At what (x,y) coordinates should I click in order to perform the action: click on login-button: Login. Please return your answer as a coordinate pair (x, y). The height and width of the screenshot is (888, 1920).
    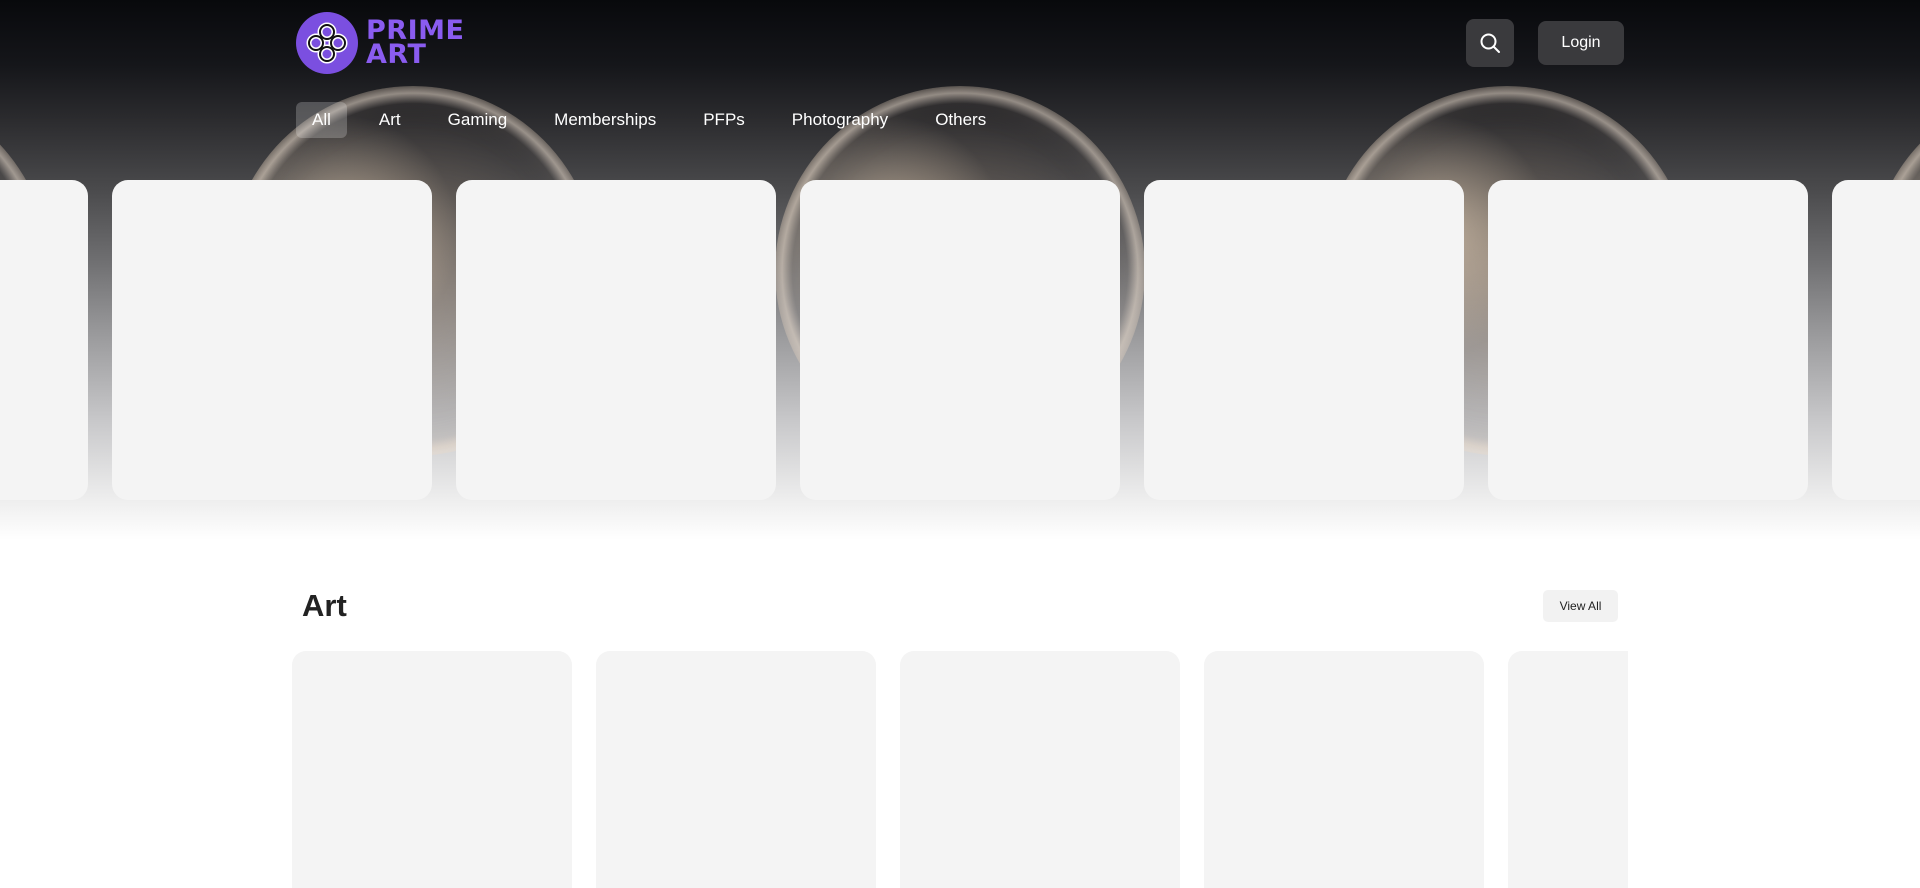
    Looking at the image, I should click on (1581, 43).